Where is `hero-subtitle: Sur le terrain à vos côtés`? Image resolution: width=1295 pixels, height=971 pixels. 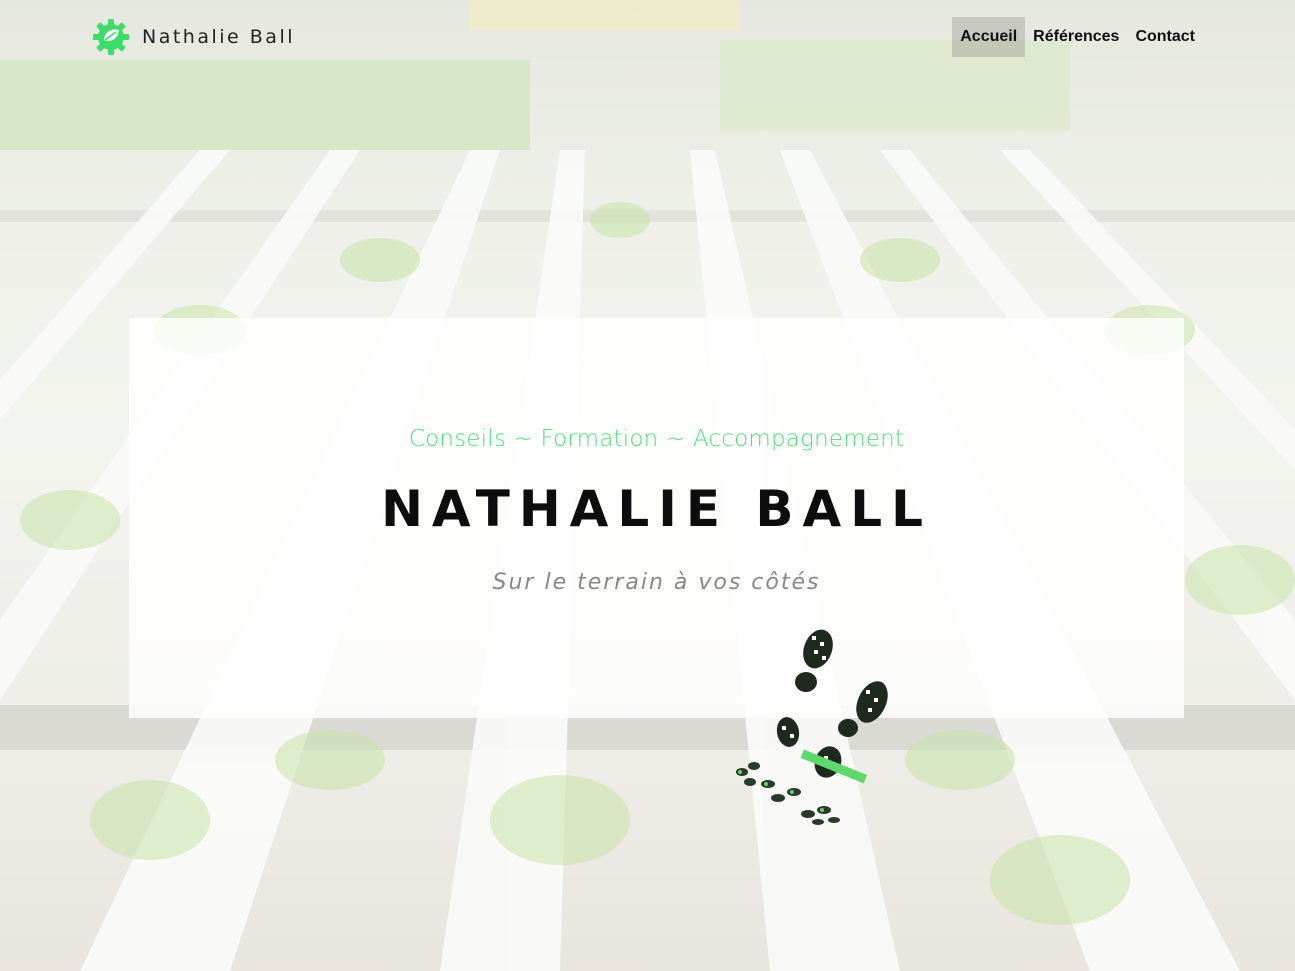
hero-subtitle: Sur le terrain à vos côtés is located at coordinates (656, 582).